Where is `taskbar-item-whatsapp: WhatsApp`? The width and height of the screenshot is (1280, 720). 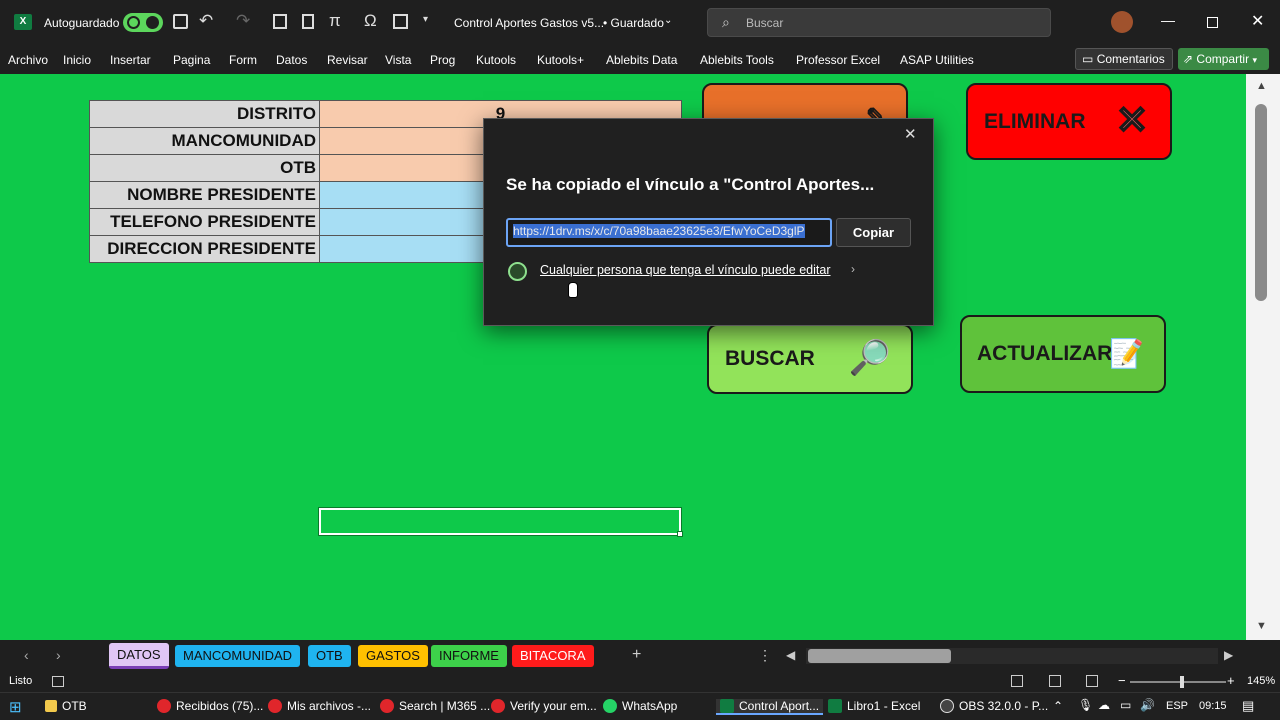 taskbar-item-whatsapp: WhatsApp is located at coordinates (640, 706).